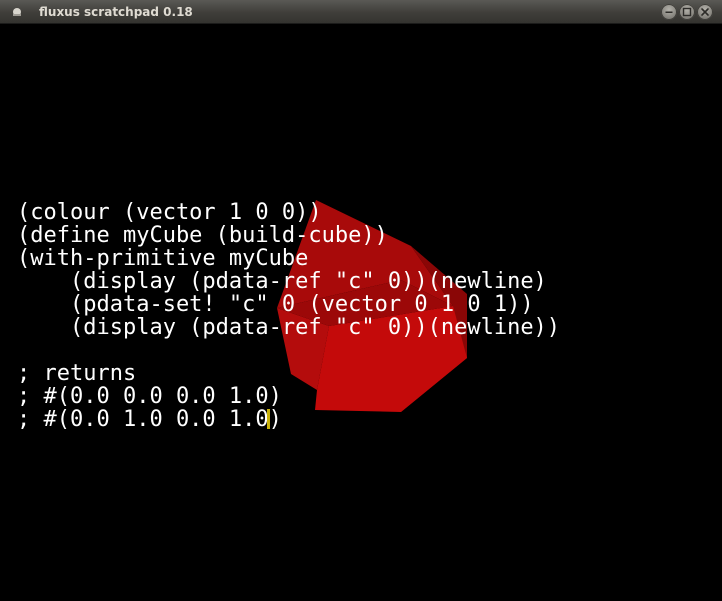  What do you see at coordinates (288, 396) in the screenshot?
I see `code-line: ; #(0.0 0.0 0.0 1.0)` at bounding box center [288, 396].